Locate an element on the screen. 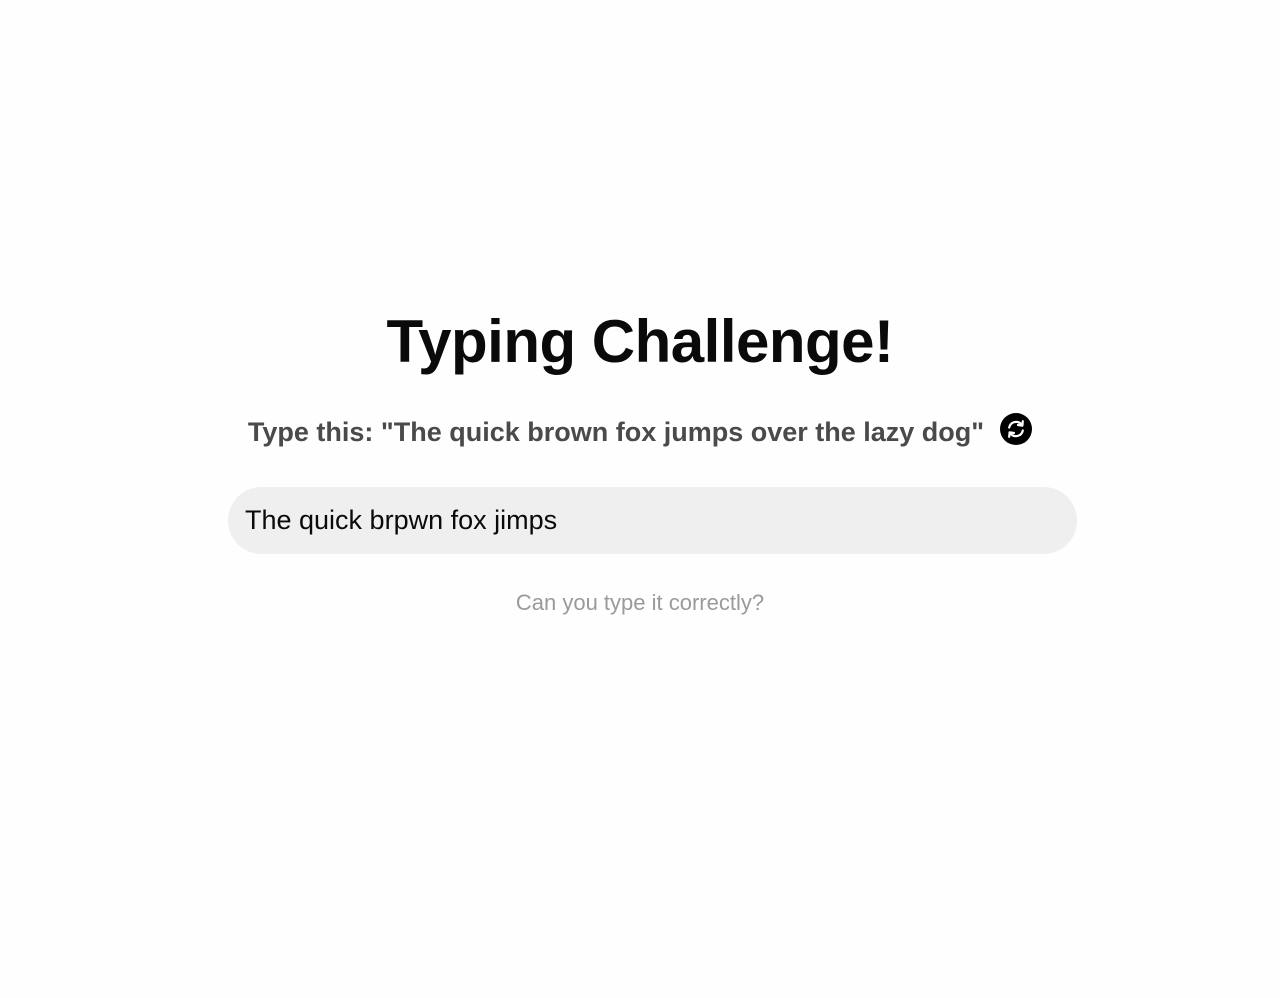 This screenshot has width=1280, height=998. refresh-icon is located at coordinates (1016, 429).